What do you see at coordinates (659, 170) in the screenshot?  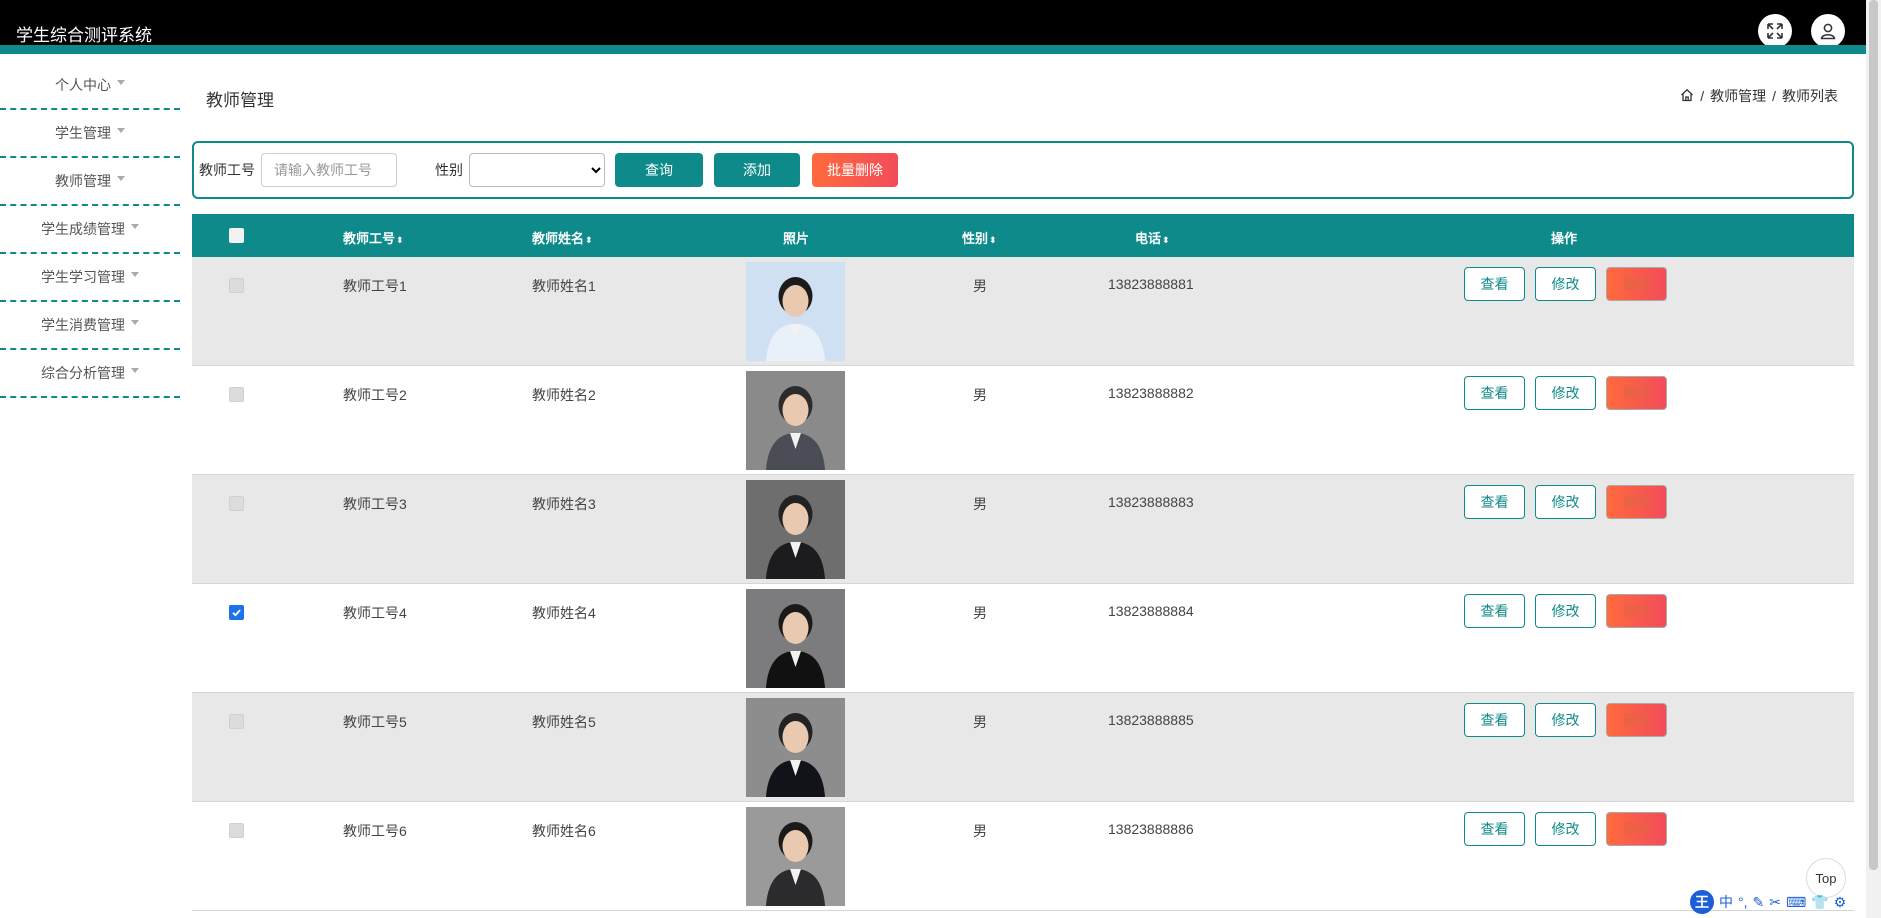 I see `query-button: 查询` at bounding box center [659, 170].